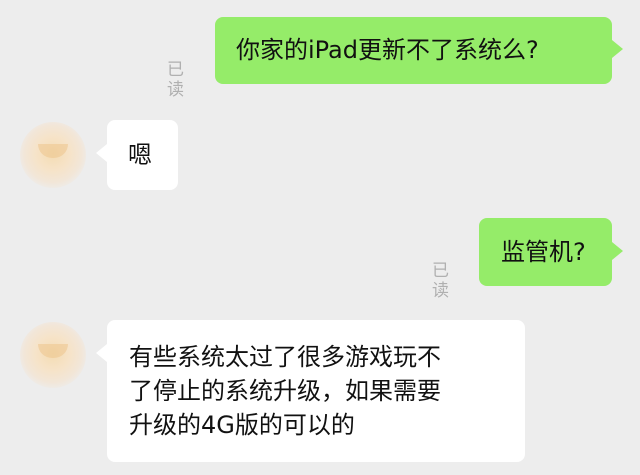  I want to click on message-bubble: 监管机?, so click(545, 252).